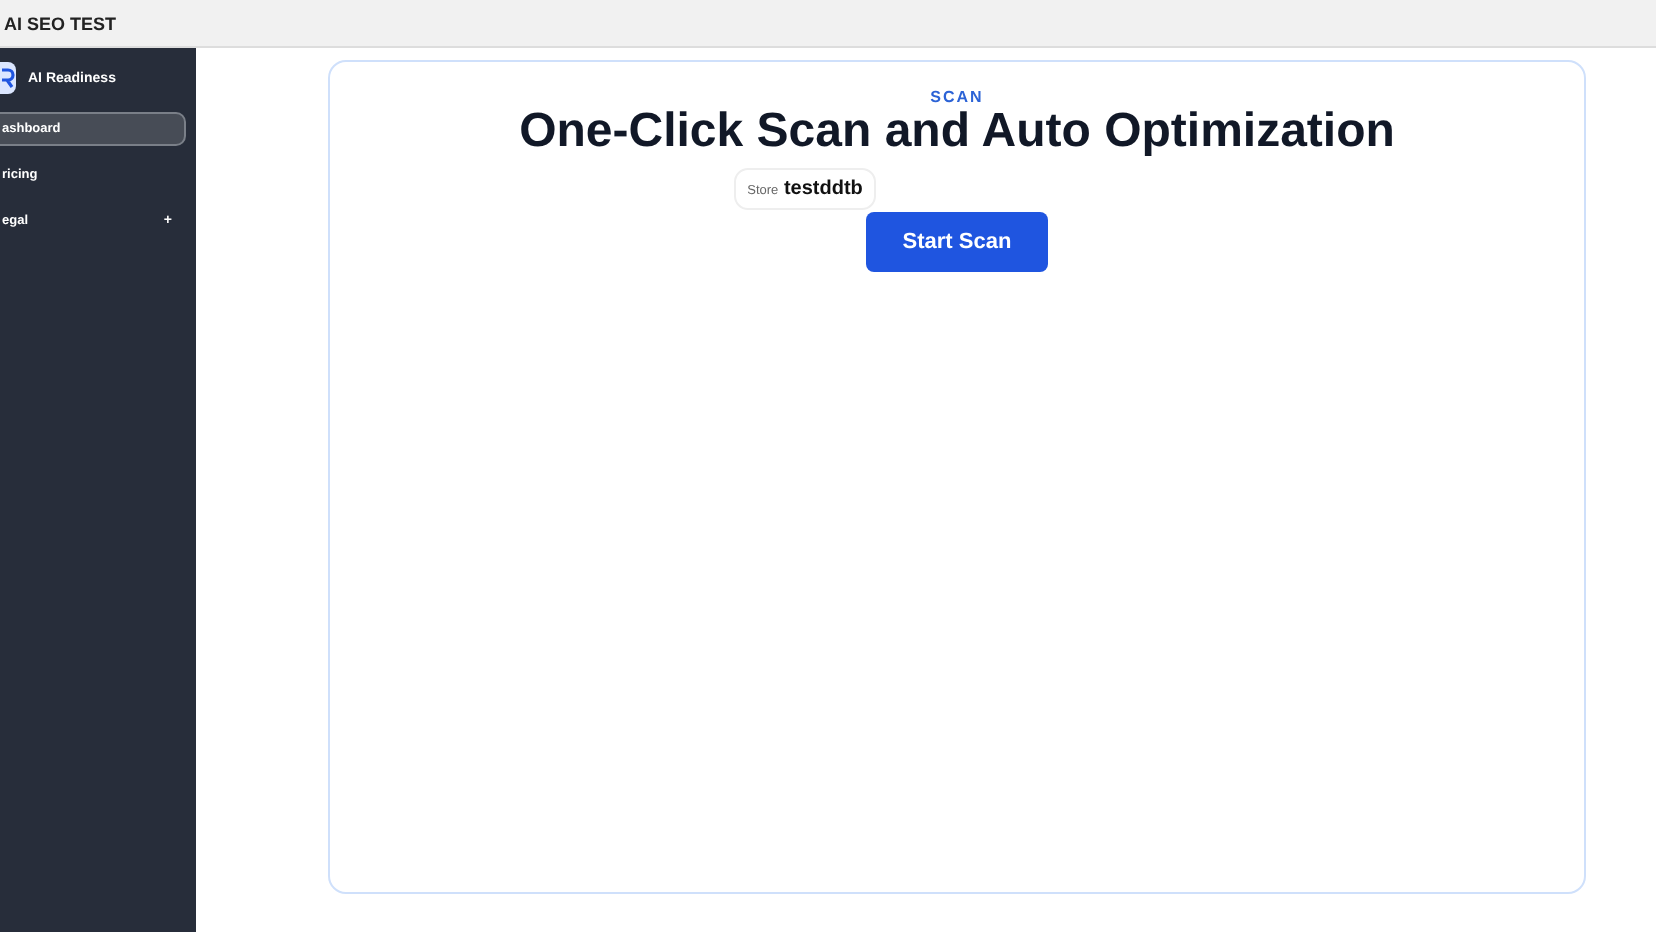 The width and height of the screenshot is (1656, 932). What do you see at coordinates (60, 23) in the screenshot?
I see `window-title: AI SEO TEST` at bounding box center [60, 23].